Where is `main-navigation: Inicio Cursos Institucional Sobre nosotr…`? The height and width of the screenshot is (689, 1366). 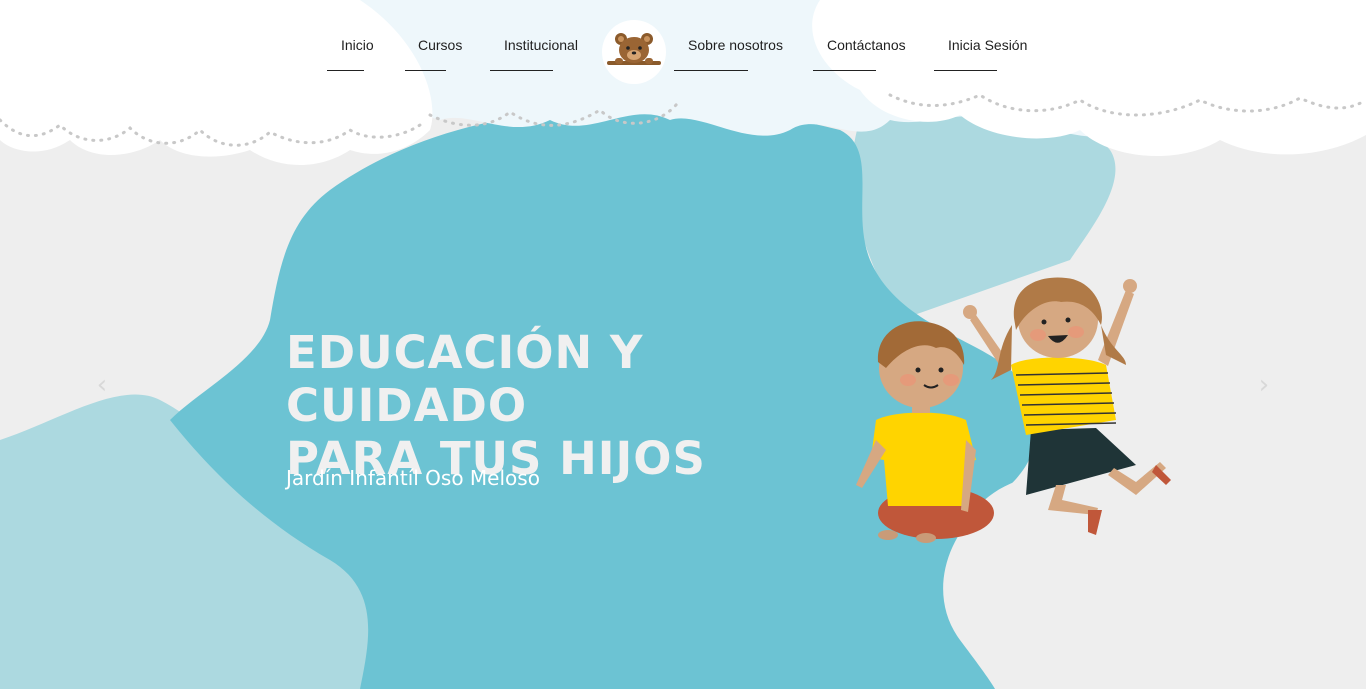 main-navigation: Inicio Cursos Institucional Sobre nosotr… is located at coordinates (683, 45).